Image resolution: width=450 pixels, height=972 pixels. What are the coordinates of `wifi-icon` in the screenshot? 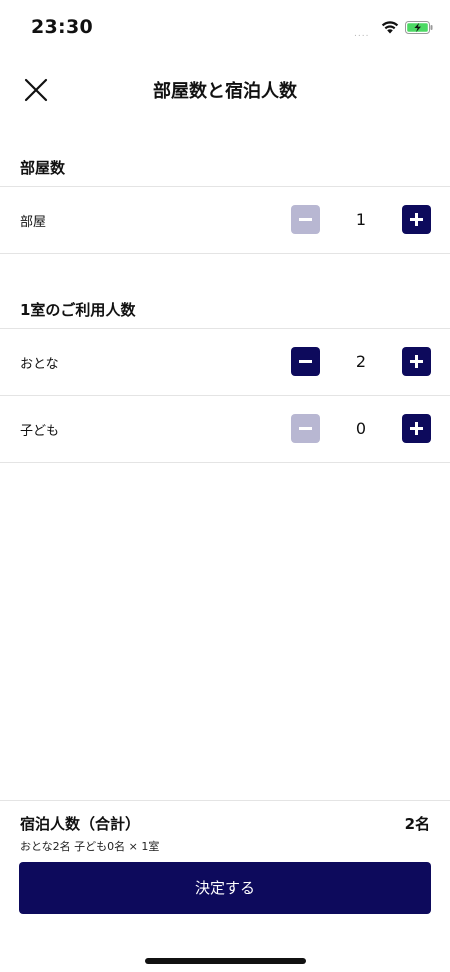 It's located at (390, 27).